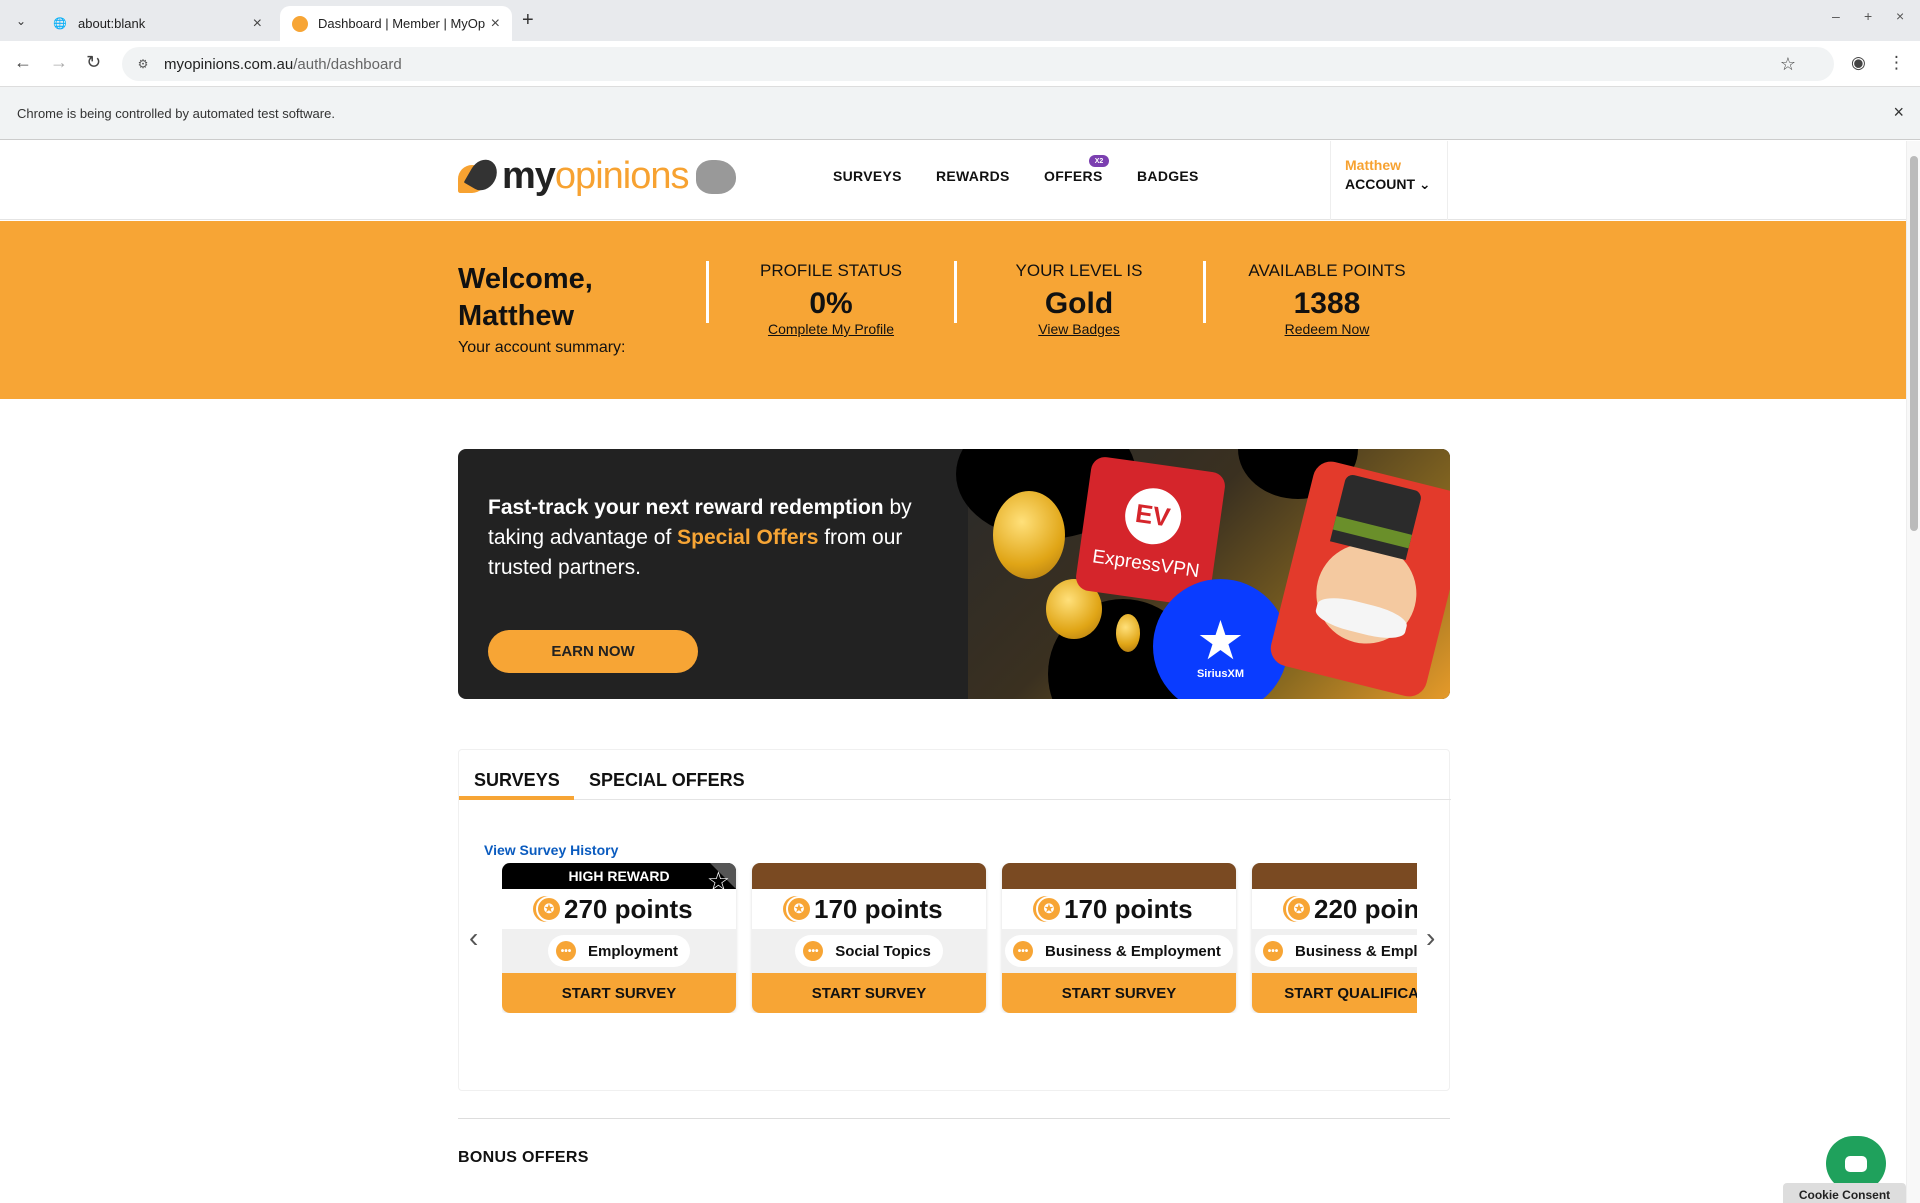 The image size is (1920, 1203). I want to click on view-badges-link: View Badges, so click(1079, 329).